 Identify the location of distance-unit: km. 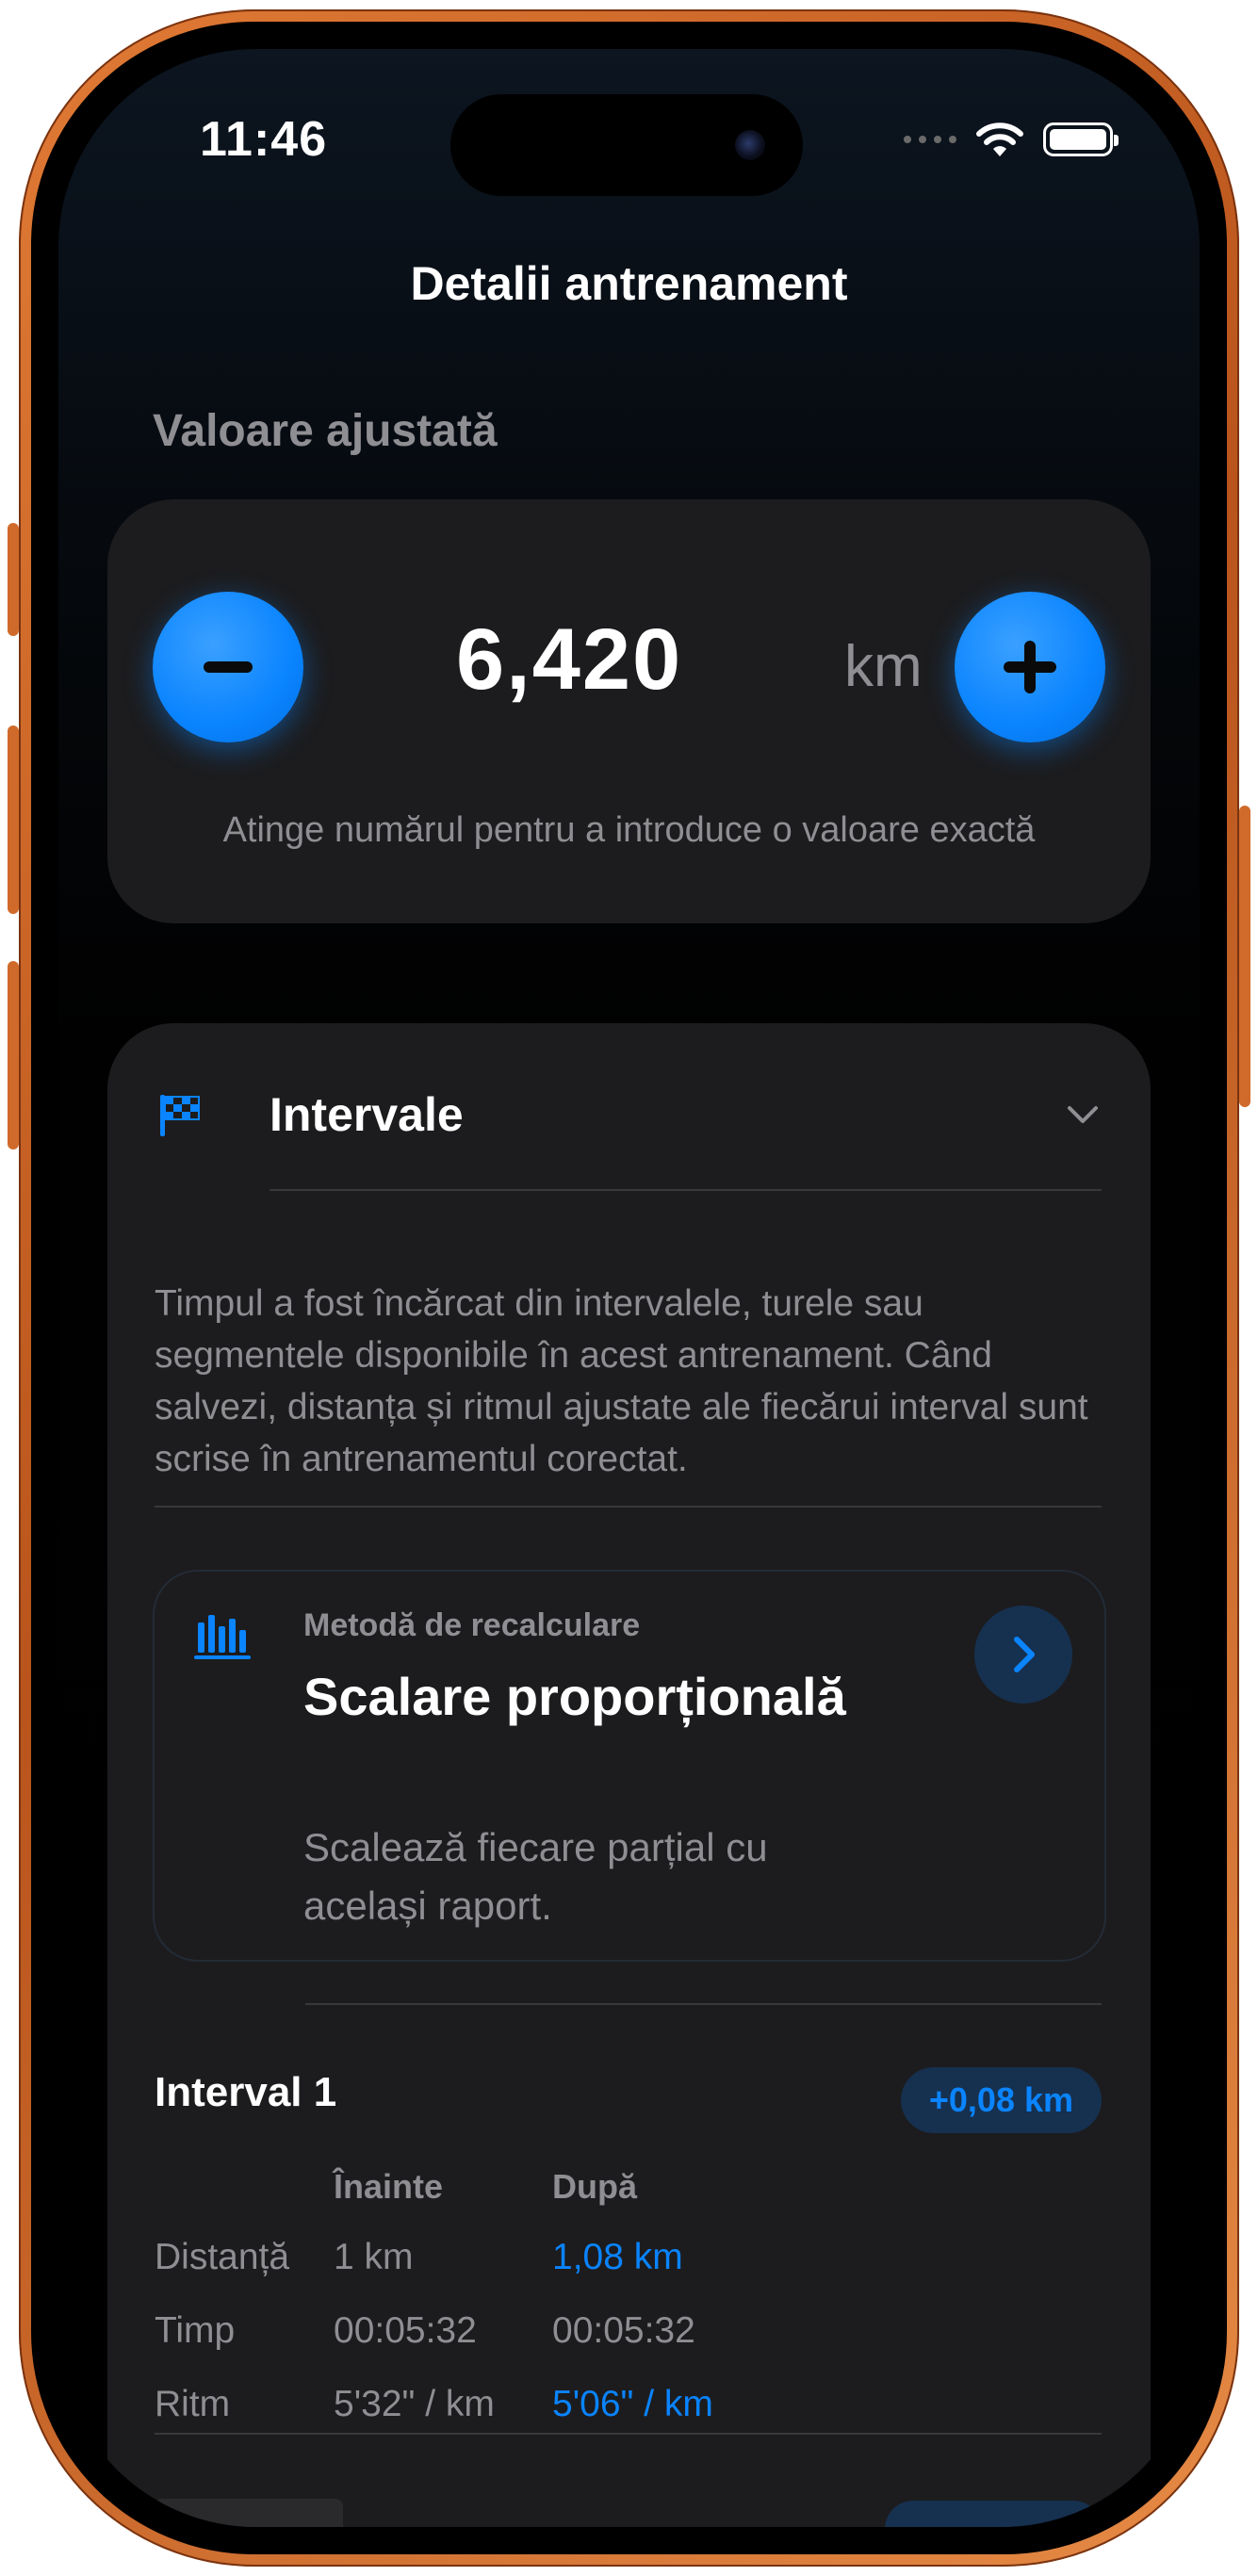
(883, 666).